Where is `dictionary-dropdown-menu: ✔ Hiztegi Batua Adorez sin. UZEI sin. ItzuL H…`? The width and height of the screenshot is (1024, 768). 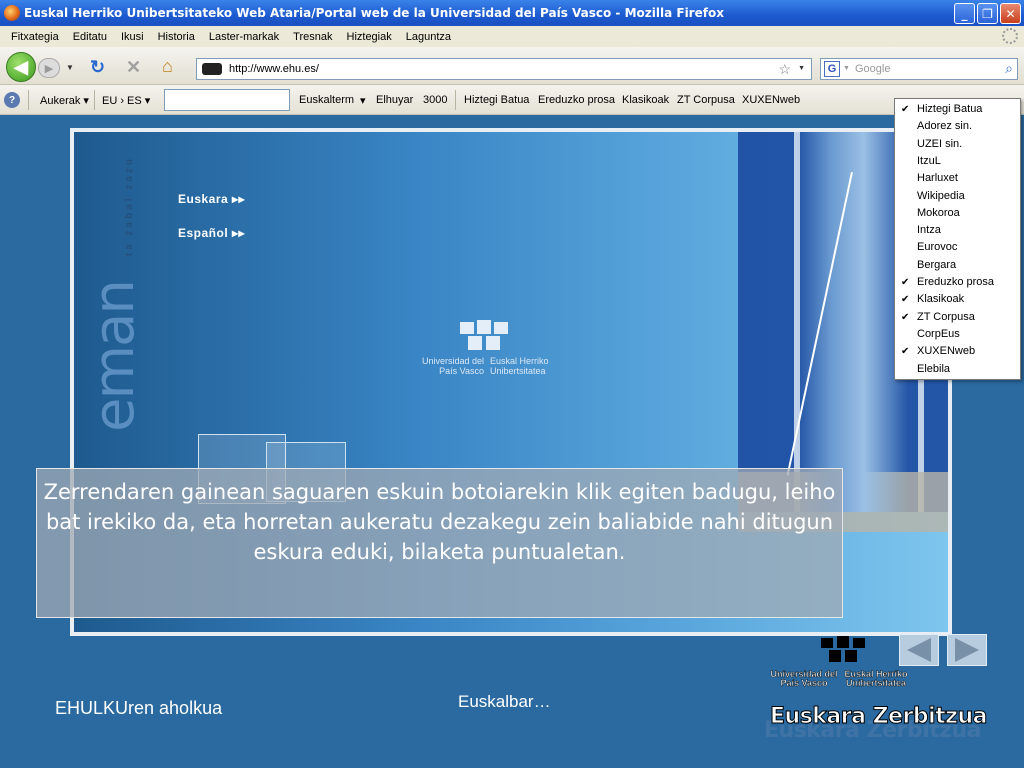
dictionary-dropdown-menu: ✔ Hiztegi Batua Adorez sin. UZEI sin. ItzuL H… is located at coordinates (957, 239).